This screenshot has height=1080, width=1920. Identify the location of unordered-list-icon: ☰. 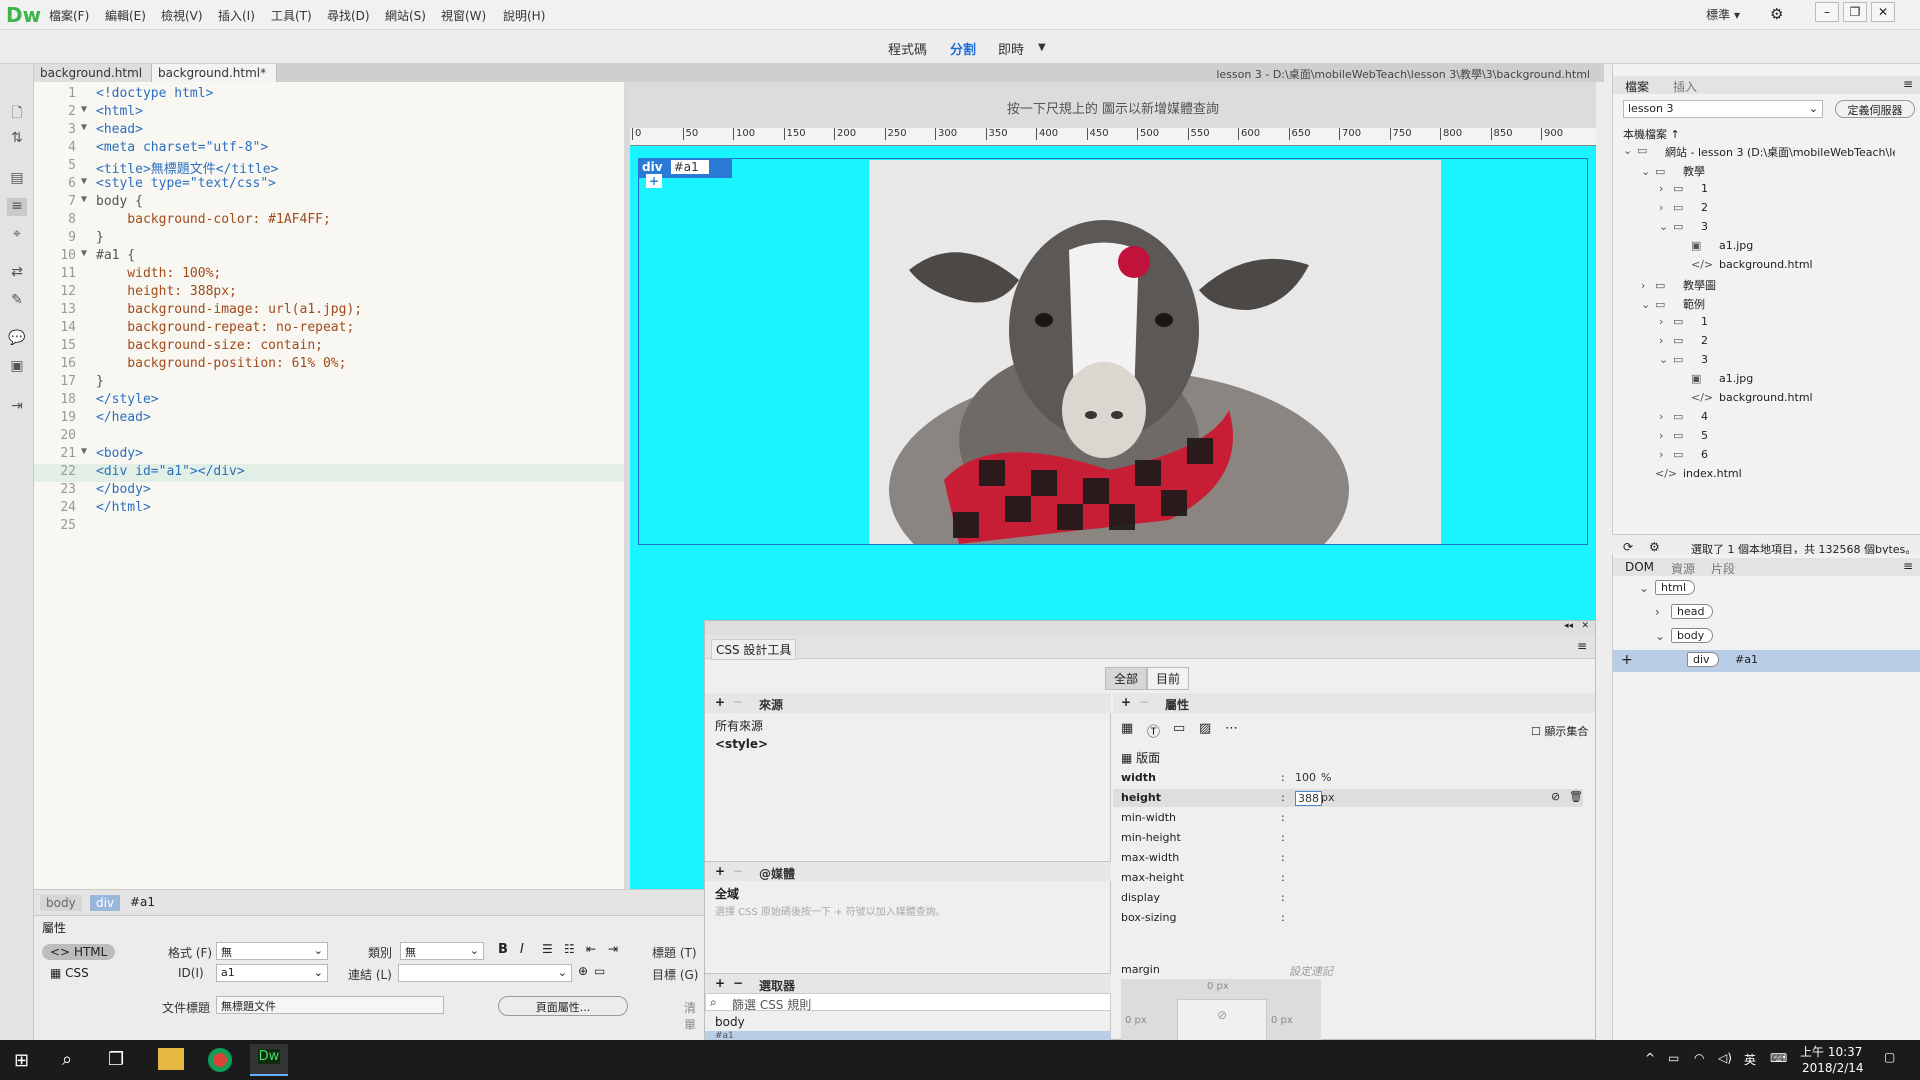
(547, 949).